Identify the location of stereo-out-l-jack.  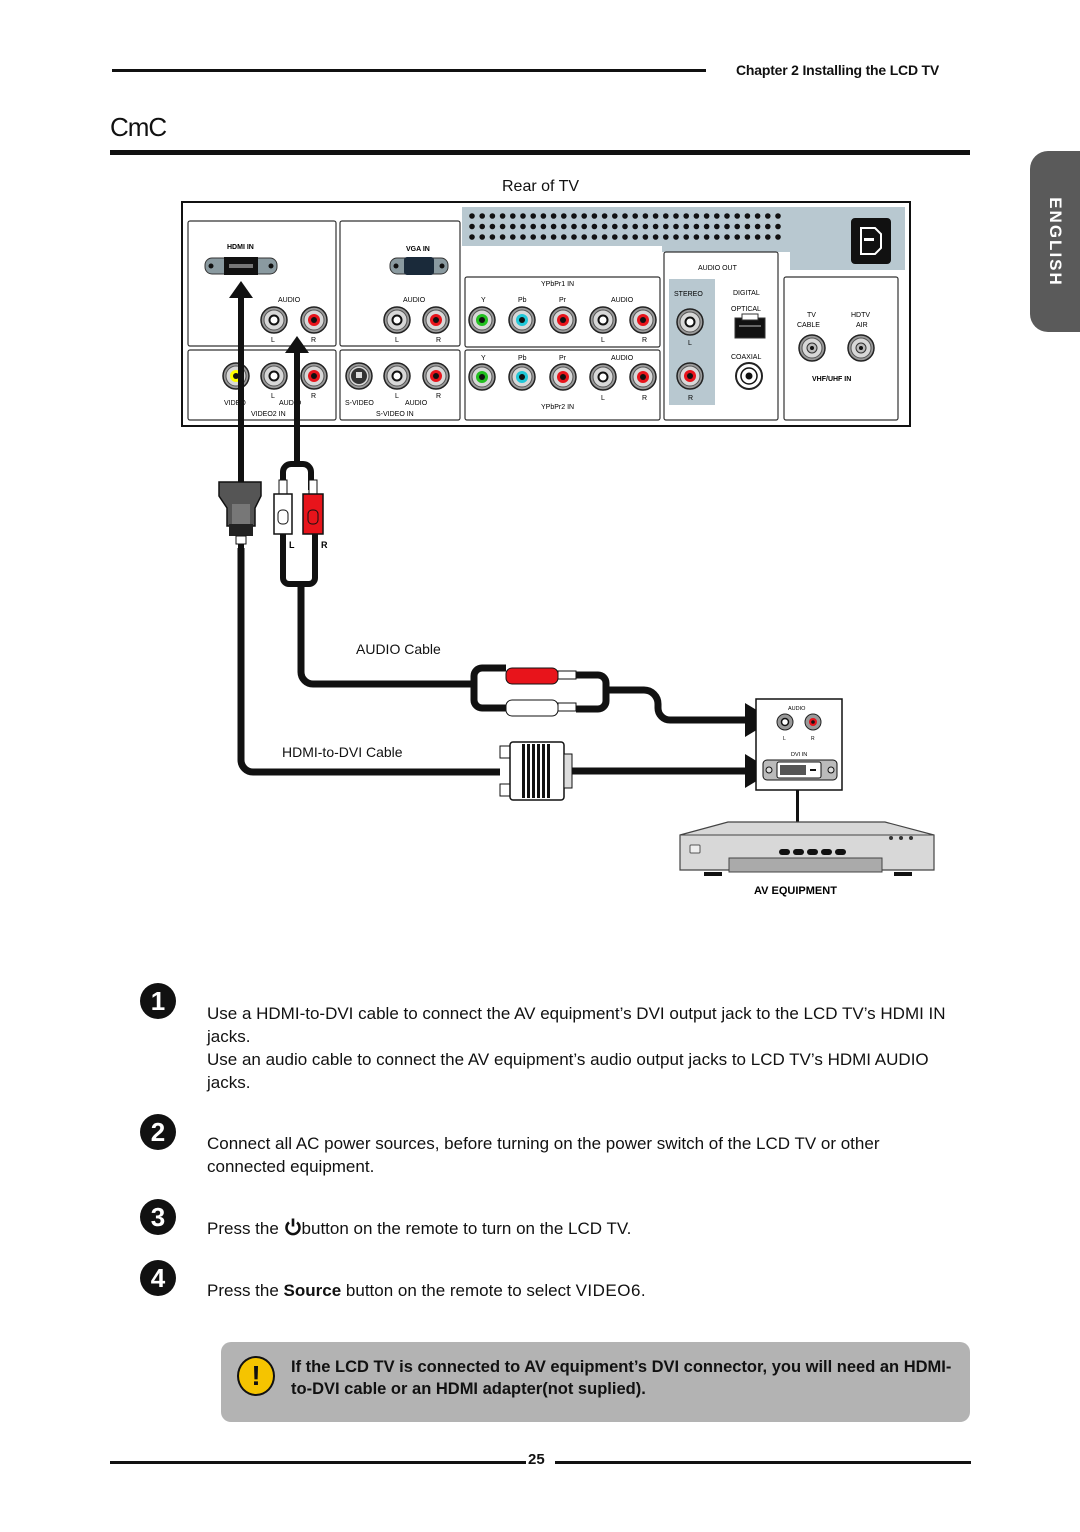
(690, 322).